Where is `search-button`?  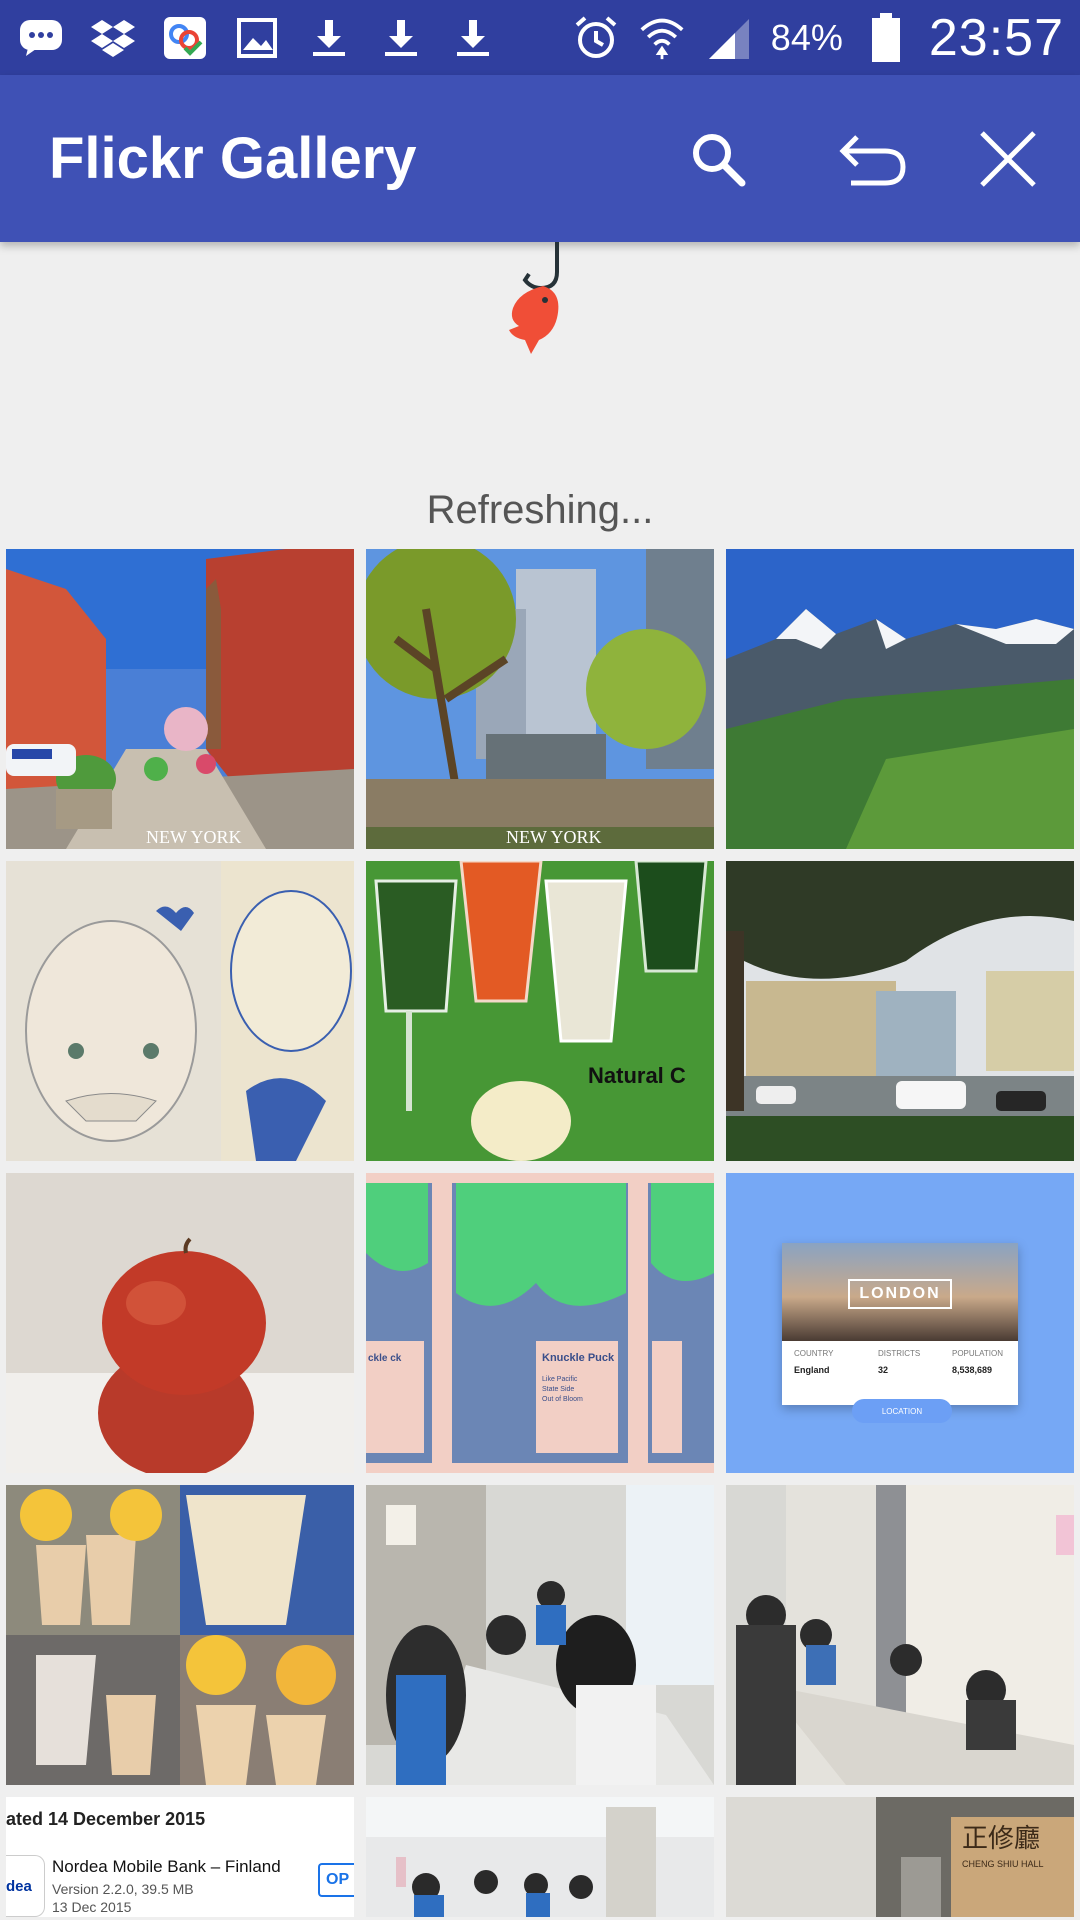 search-button is located at coordinates (718, 159).